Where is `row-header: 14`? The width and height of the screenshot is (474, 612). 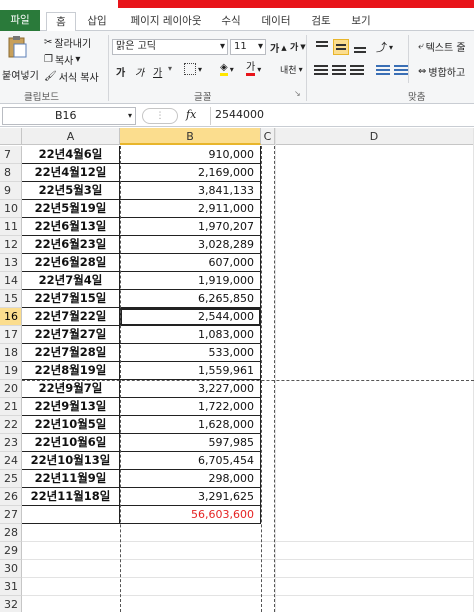
row-header: 14 is located at coordinates (11, 281).